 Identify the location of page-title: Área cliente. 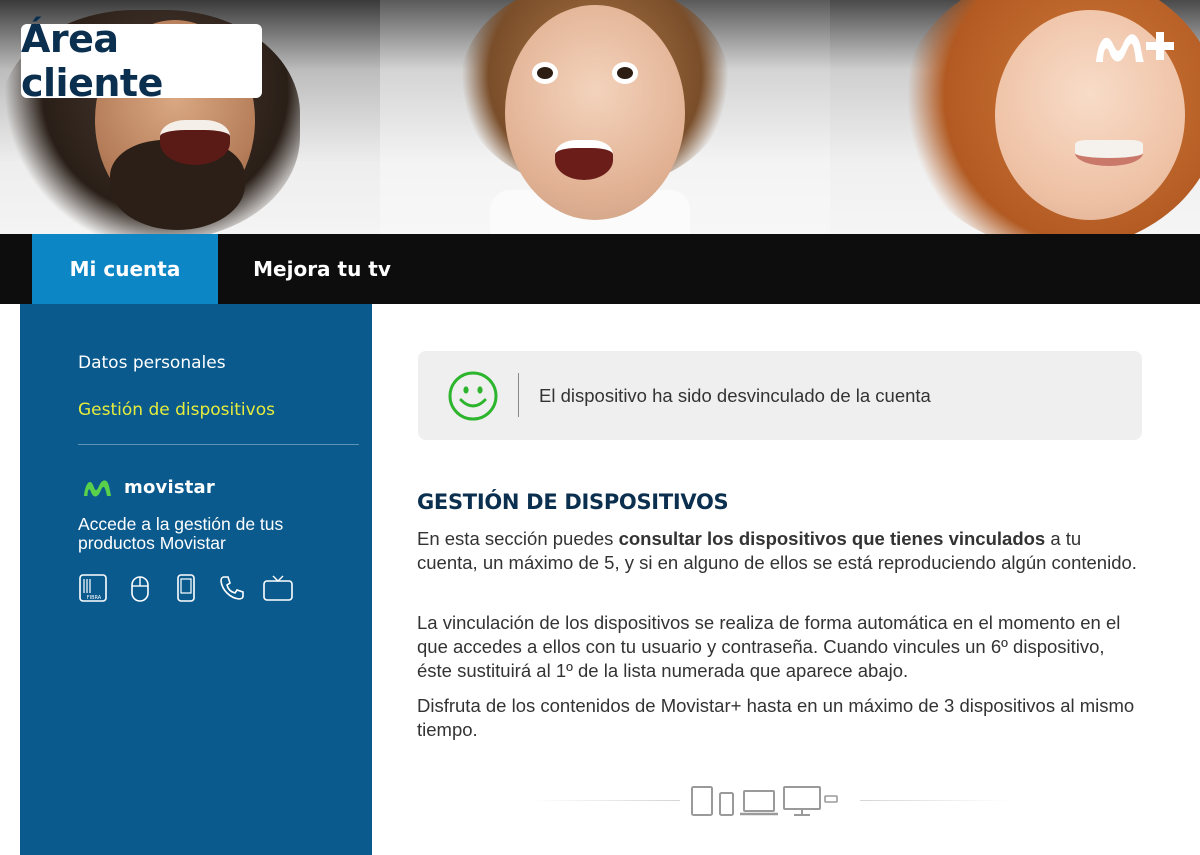
(92, 61).